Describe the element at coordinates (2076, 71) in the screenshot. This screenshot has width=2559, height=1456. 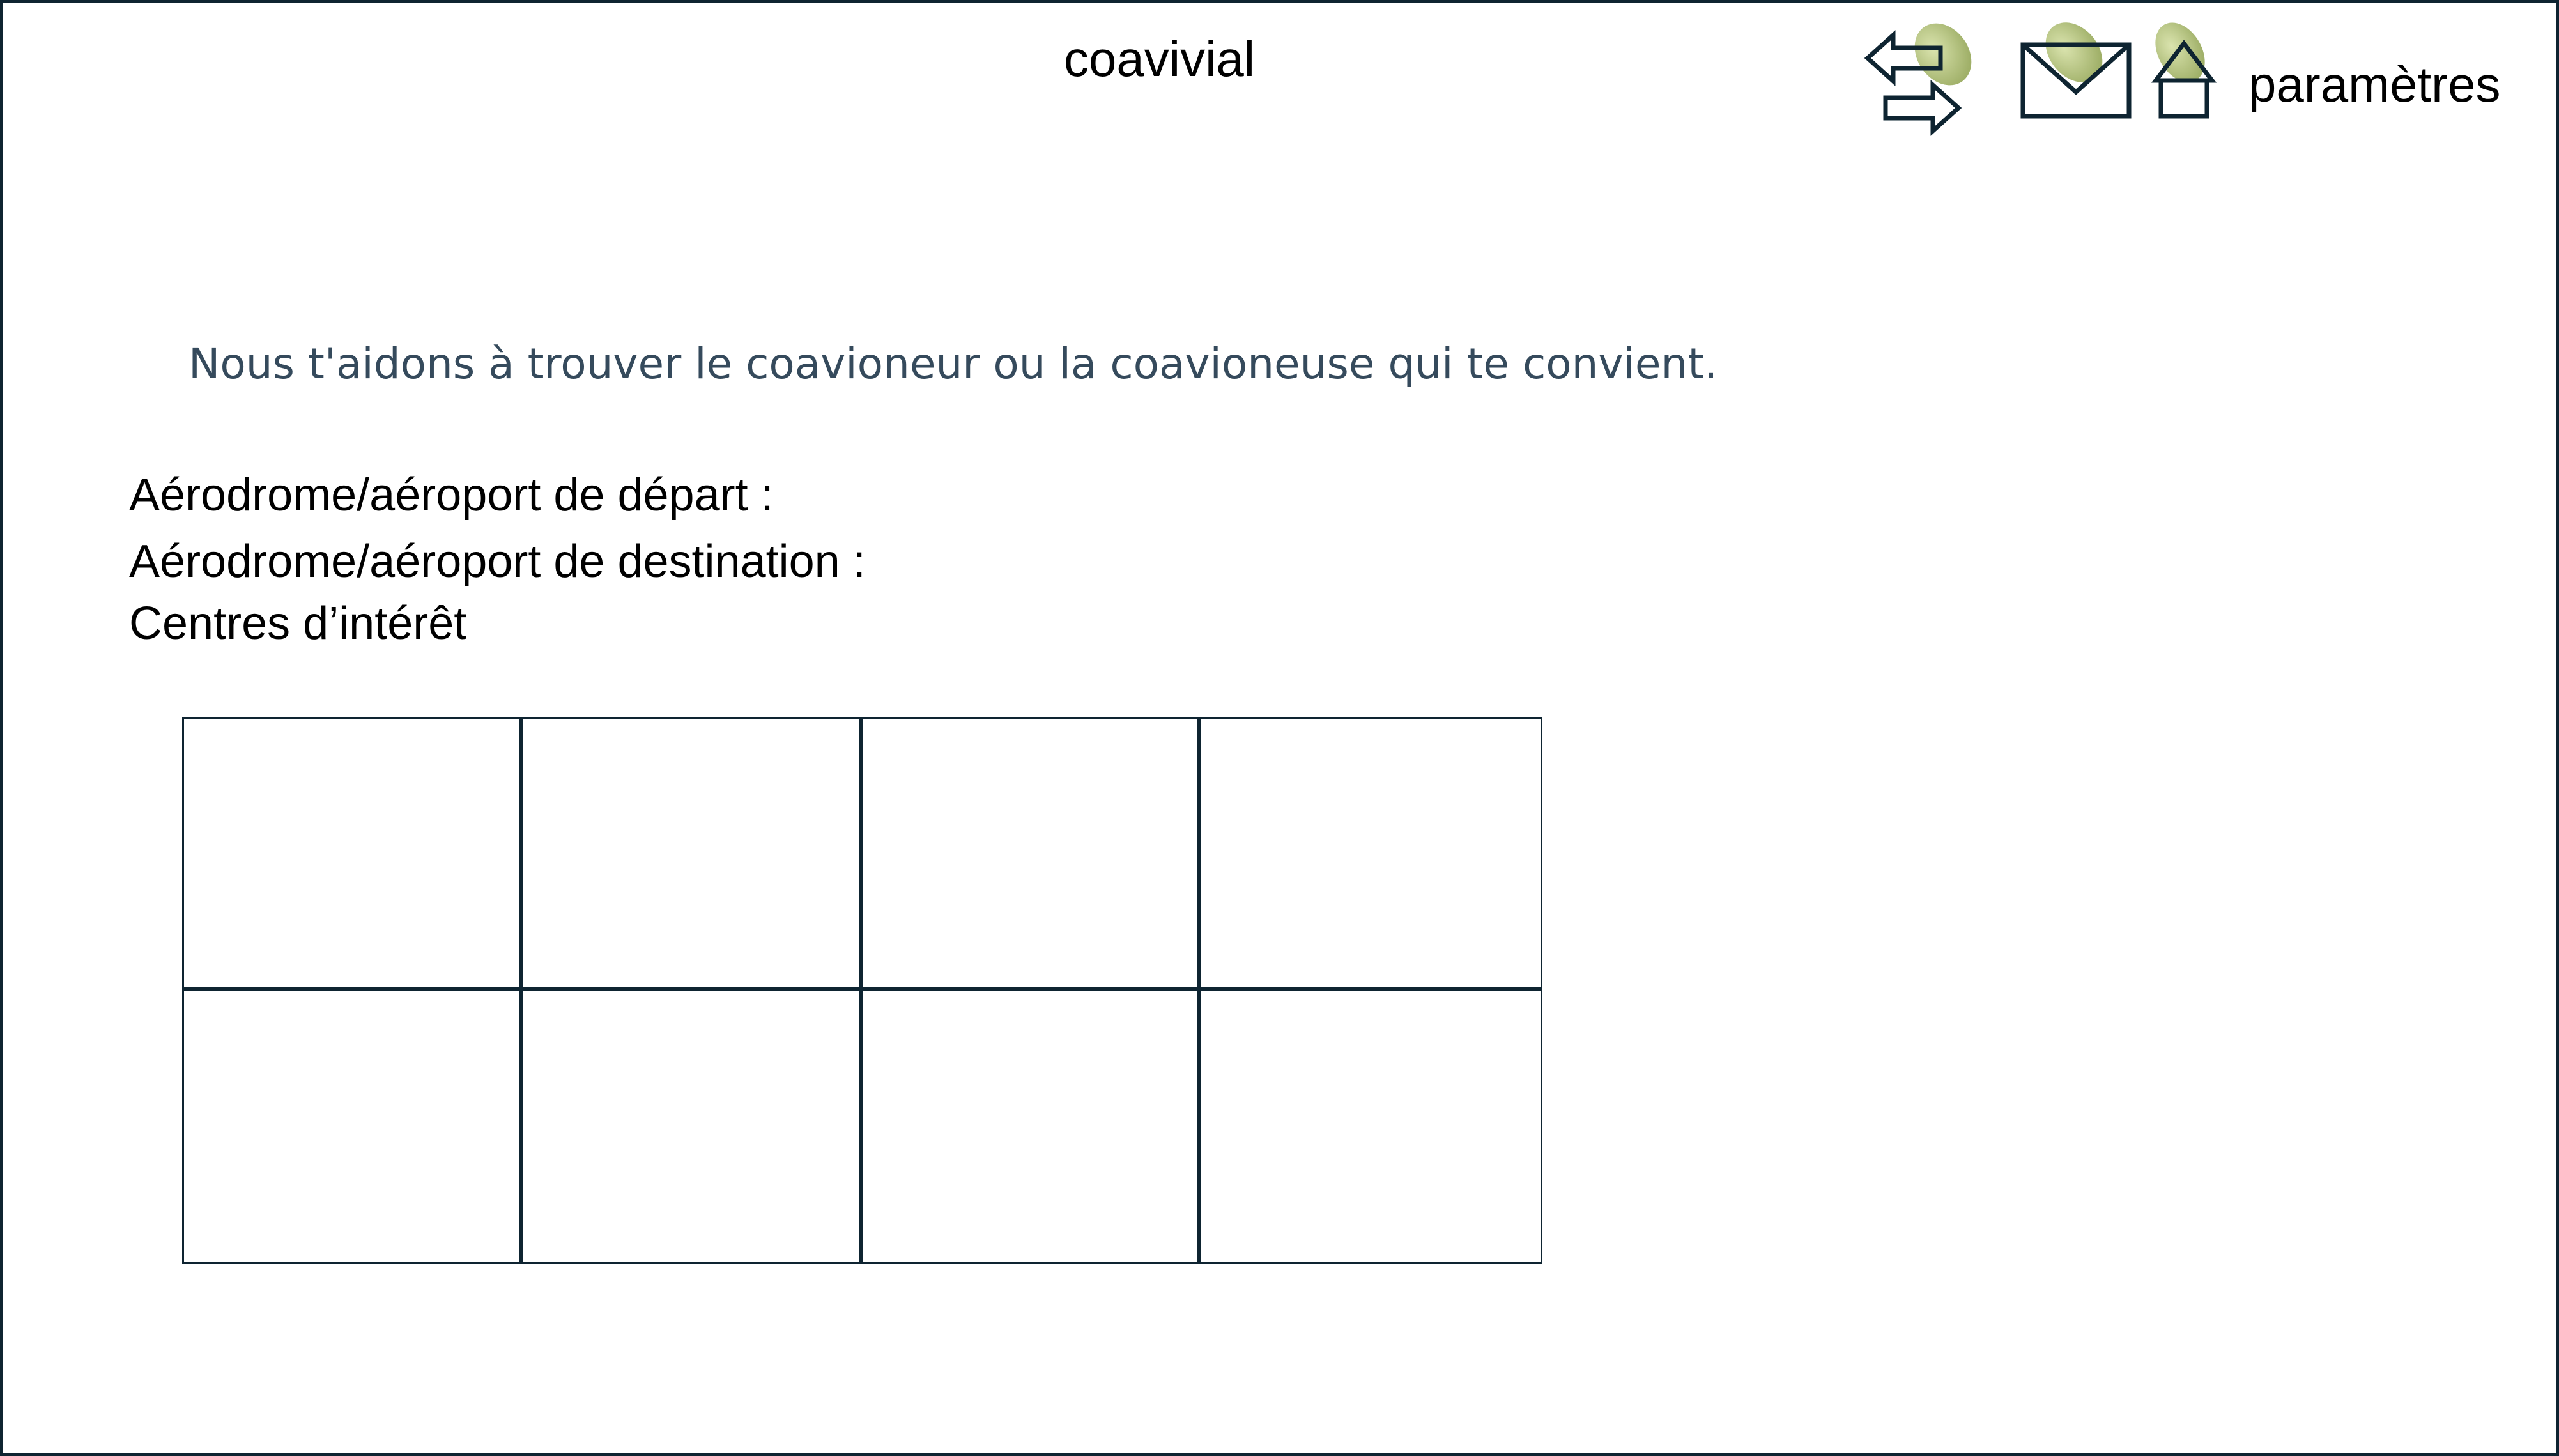
I see `mail-icon` at that location.